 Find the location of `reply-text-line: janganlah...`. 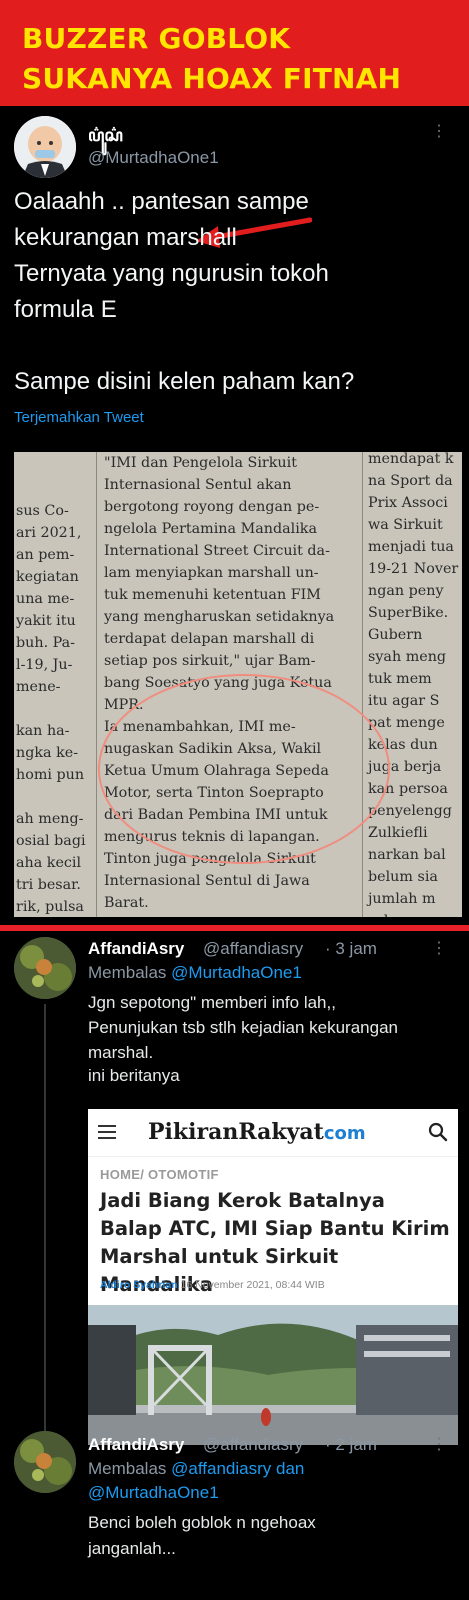

reply-text-line: janganlah... is located at coordinates (132, 1548).